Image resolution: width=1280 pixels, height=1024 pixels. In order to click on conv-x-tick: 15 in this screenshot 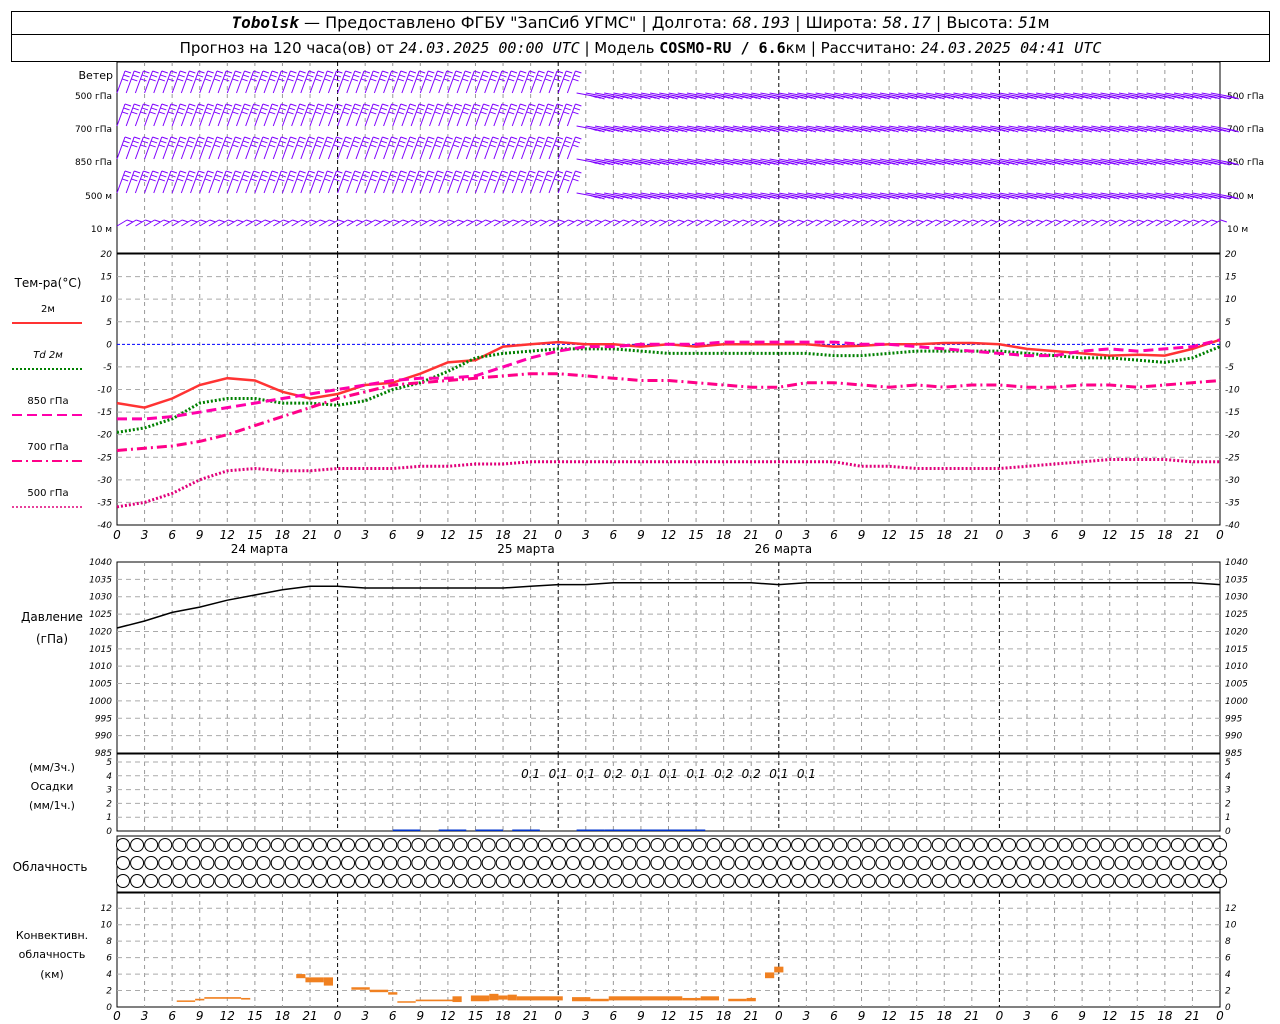, I will do `click(695, 1016)`.